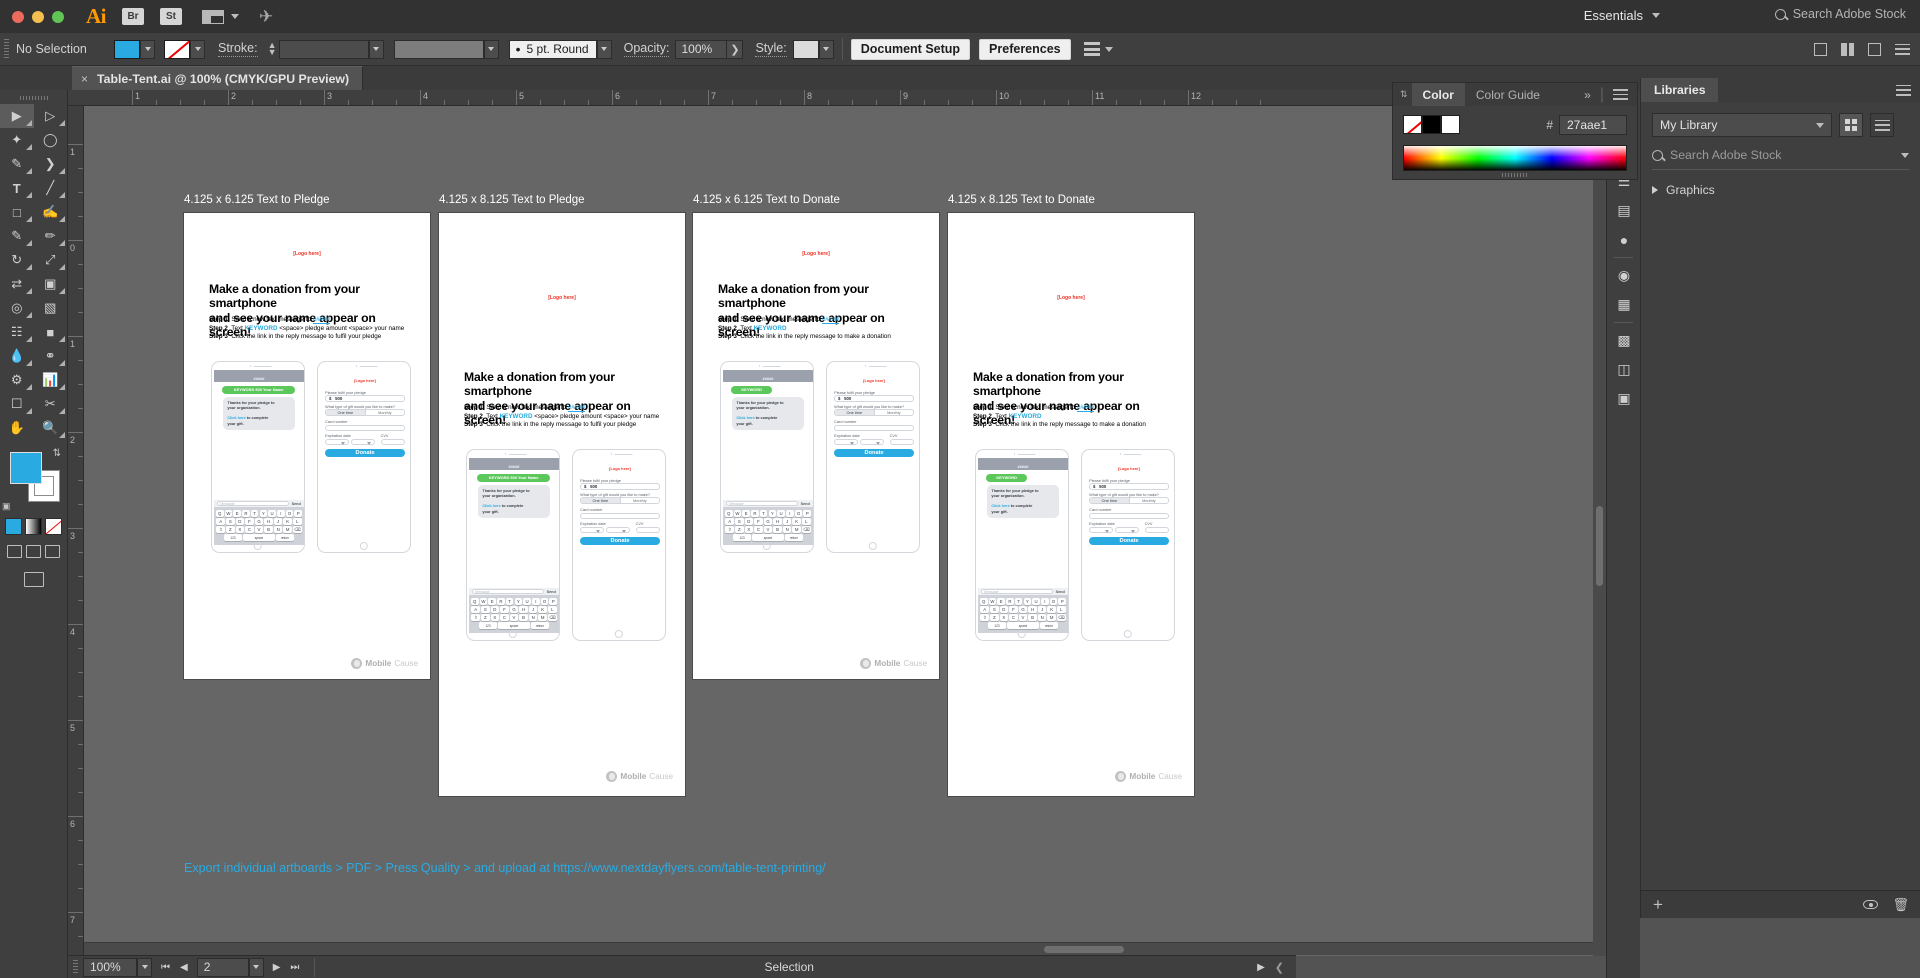 This screenshot has width=1920, height=978. Describe the element at coordinates (253, 504) in the screenshot. I see `sms-message-input: Message` at that location.